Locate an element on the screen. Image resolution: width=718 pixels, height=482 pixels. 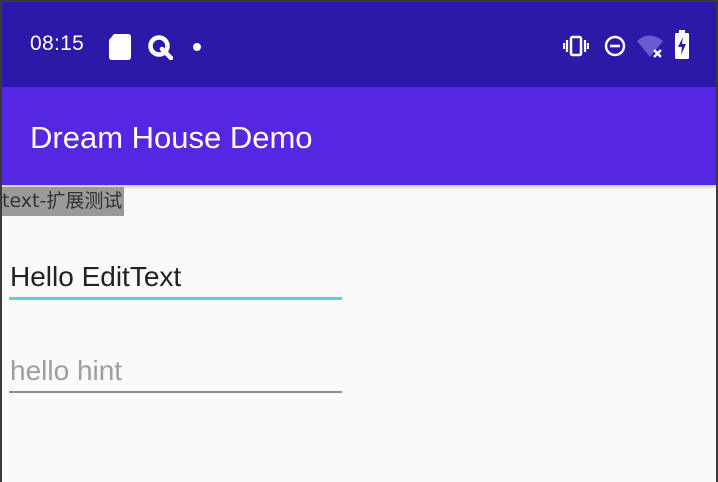
status-time: 08:15 is located at coordinates (57, 43).